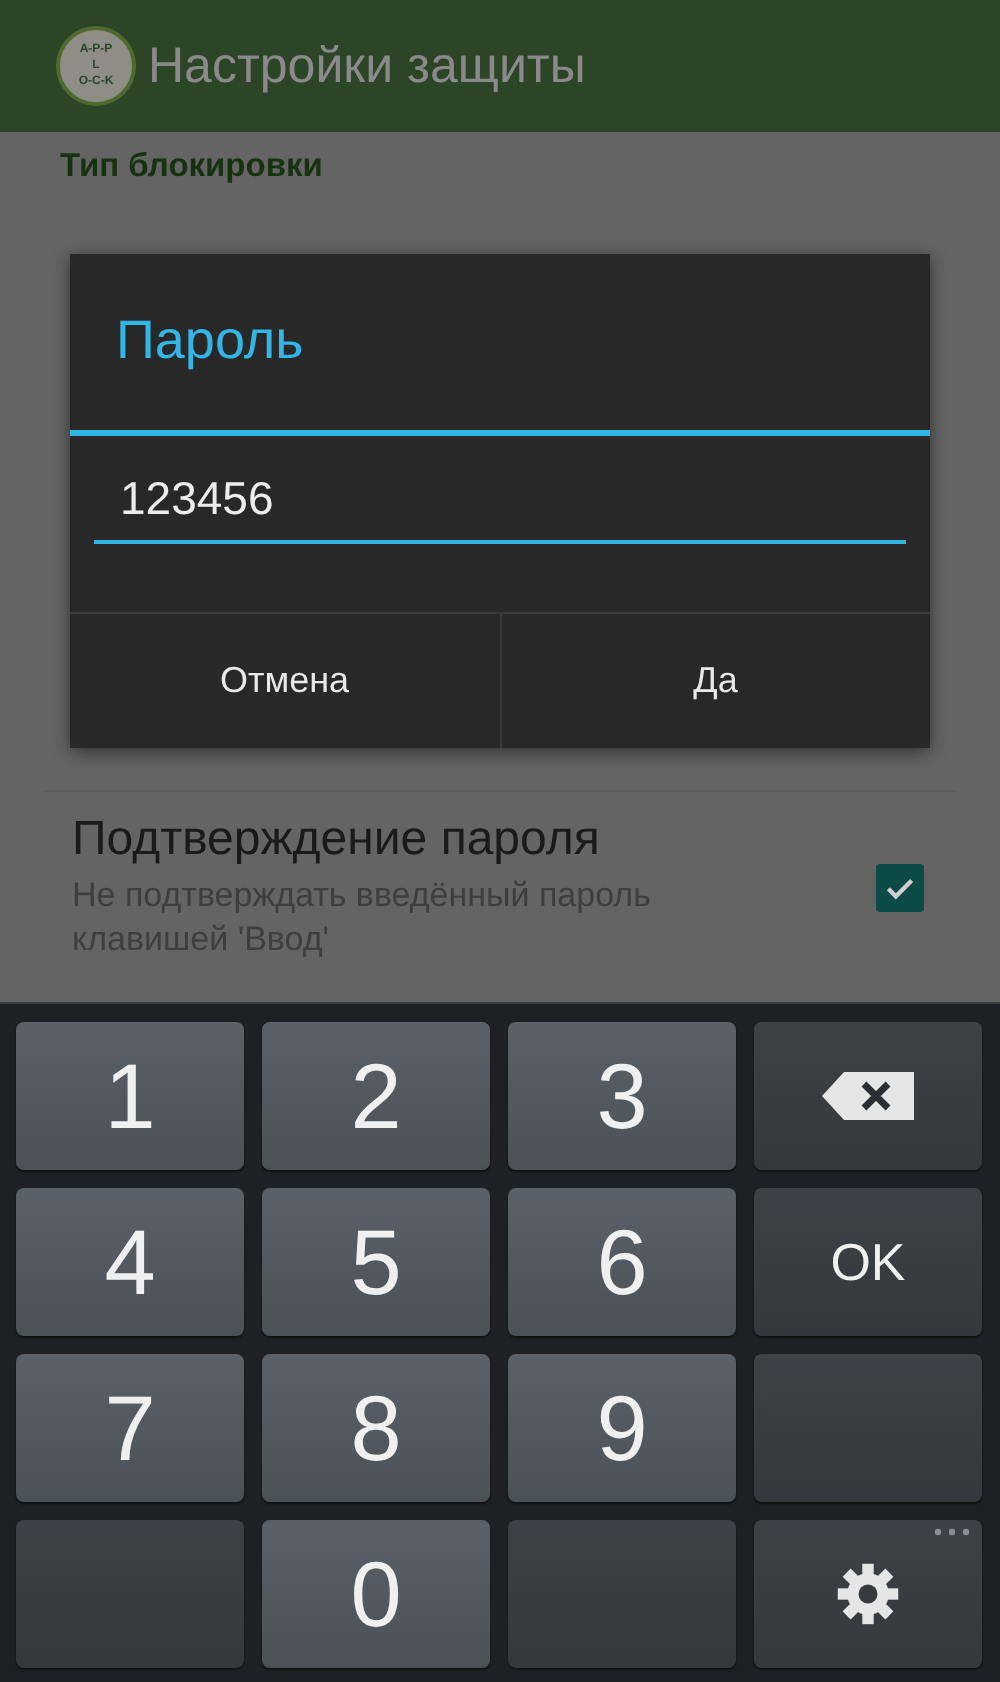 The width and height of the screenshot is (1000, 1682). I want to click on digit-key: 4, so click(130, 1262).